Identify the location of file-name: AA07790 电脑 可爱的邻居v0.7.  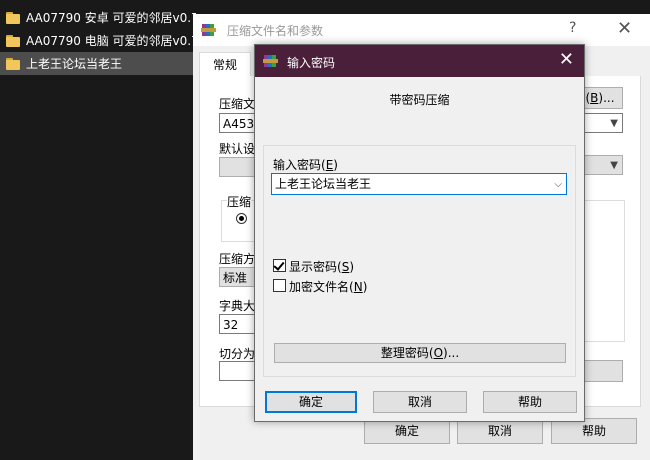
(111, 41).